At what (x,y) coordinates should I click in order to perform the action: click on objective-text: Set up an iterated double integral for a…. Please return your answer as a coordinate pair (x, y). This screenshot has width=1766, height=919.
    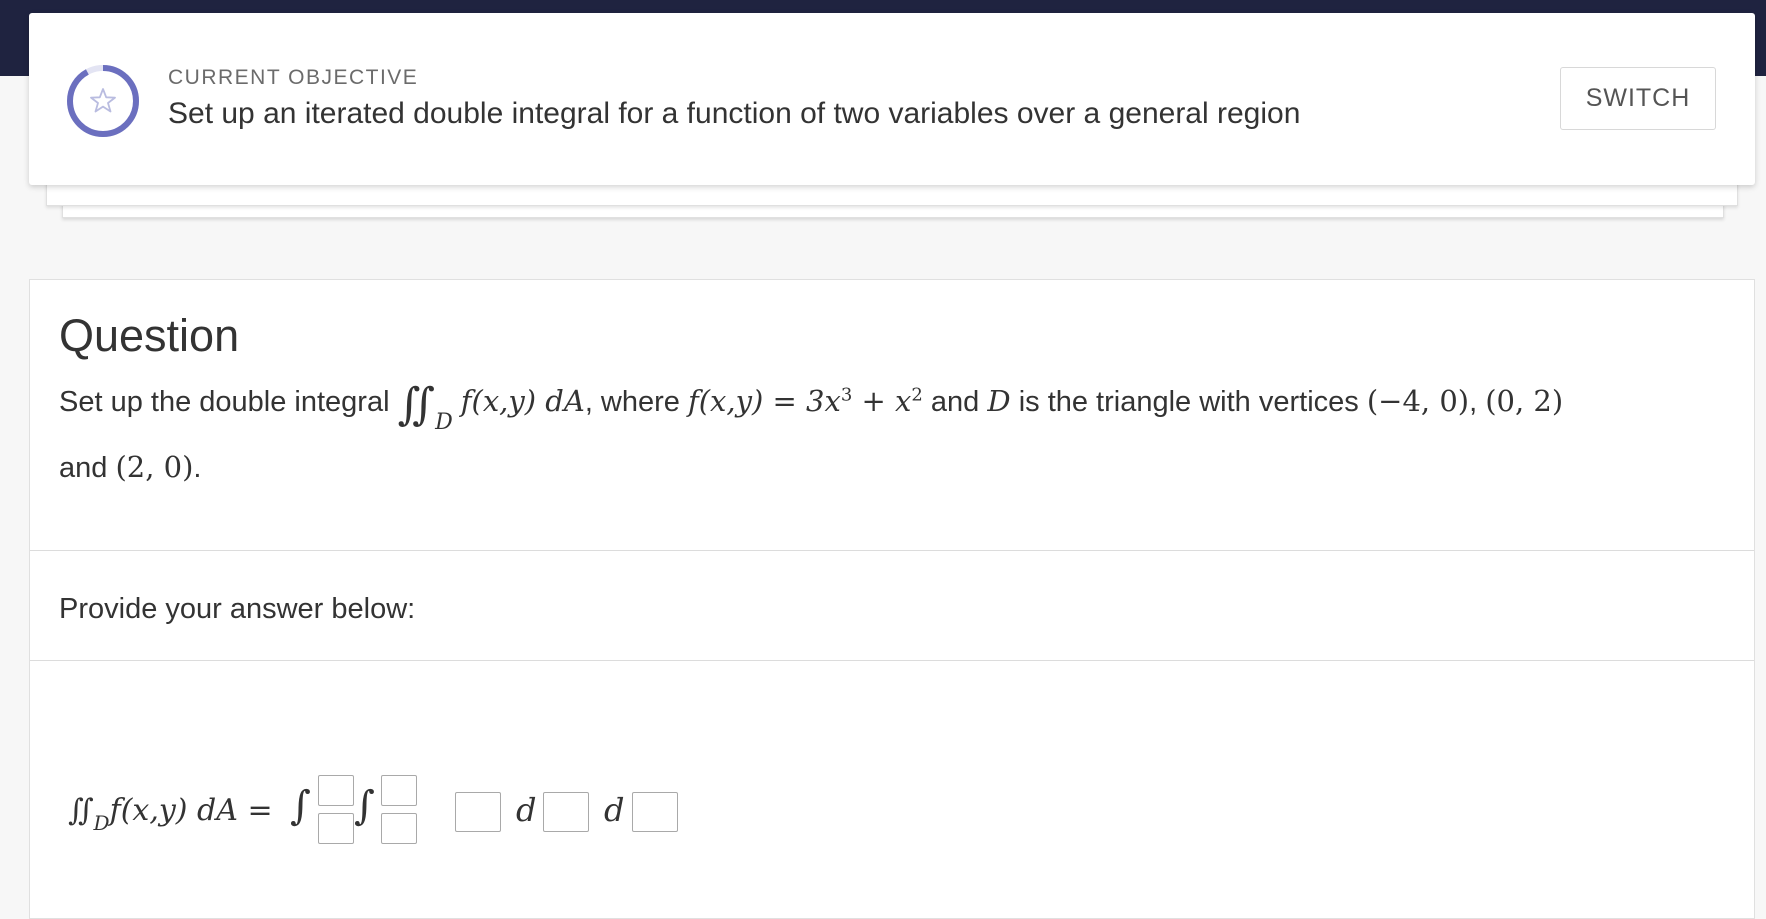
    Looking at the image, I should click on (734, 113).